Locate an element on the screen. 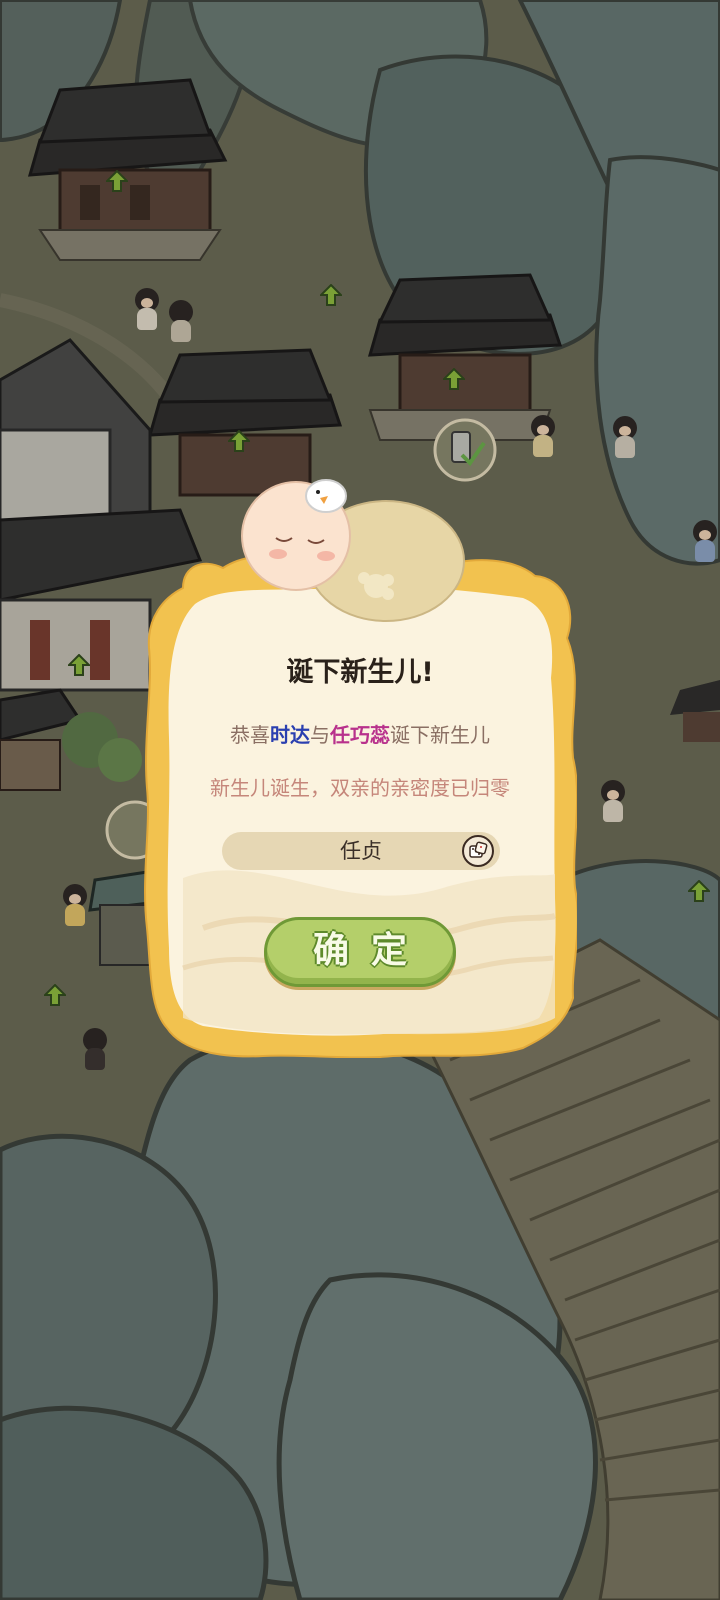  congrats-message: 恭喜时达与任巧蕊诞下新生儿 is located at coordinates (360, 733).